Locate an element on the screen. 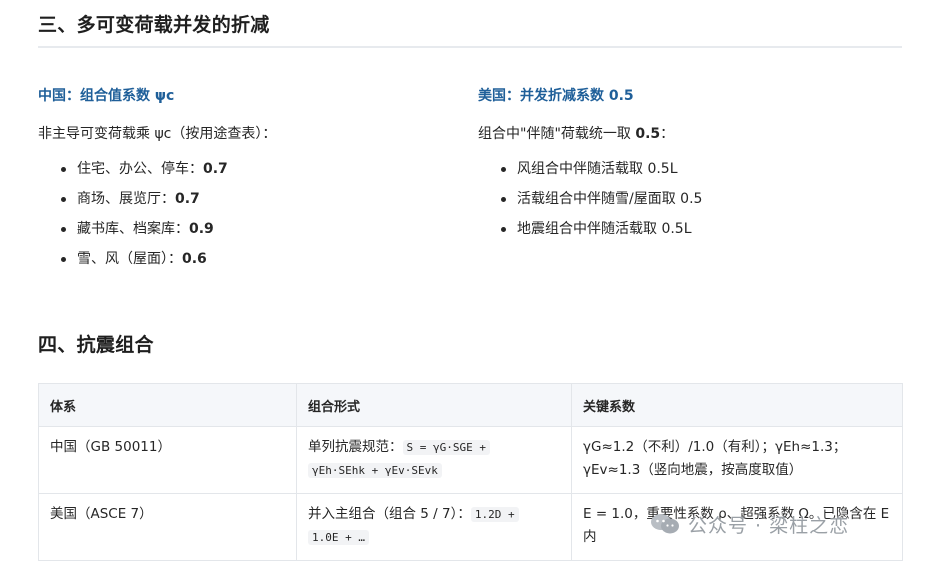 Image resolution: width=930 pixels, height=562 pixels. column-header-system: 体系 is located at coordinates (167, 405).